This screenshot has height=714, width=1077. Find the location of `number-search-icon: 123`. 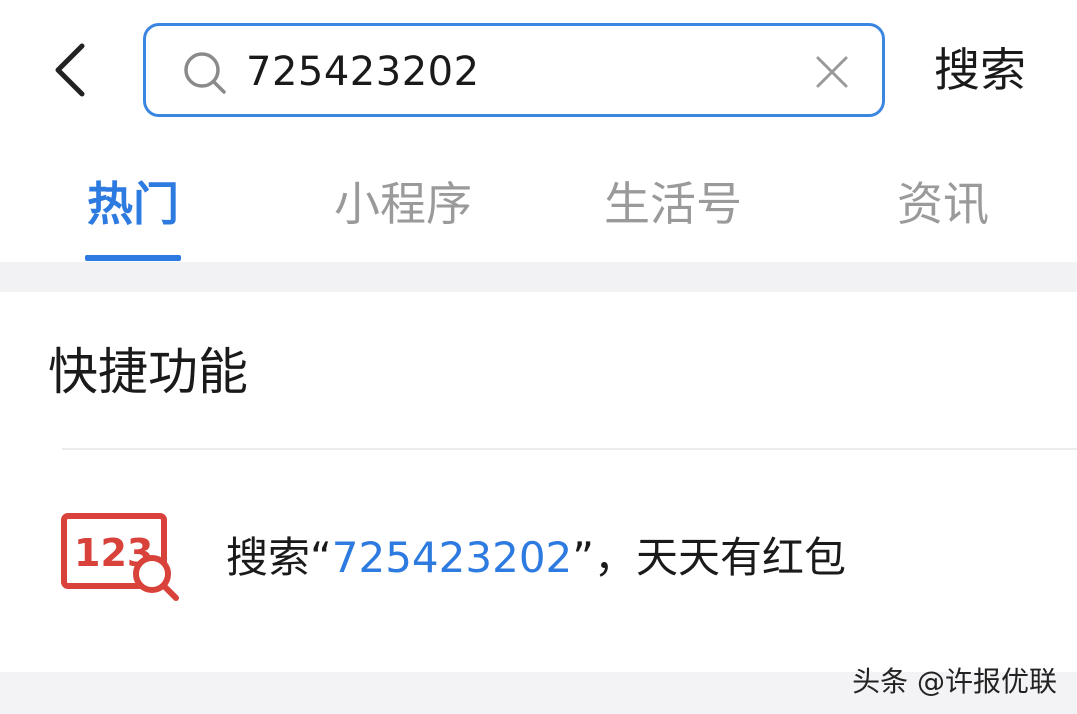

number-search-icon: 123 is located at coordinates (120, 557).